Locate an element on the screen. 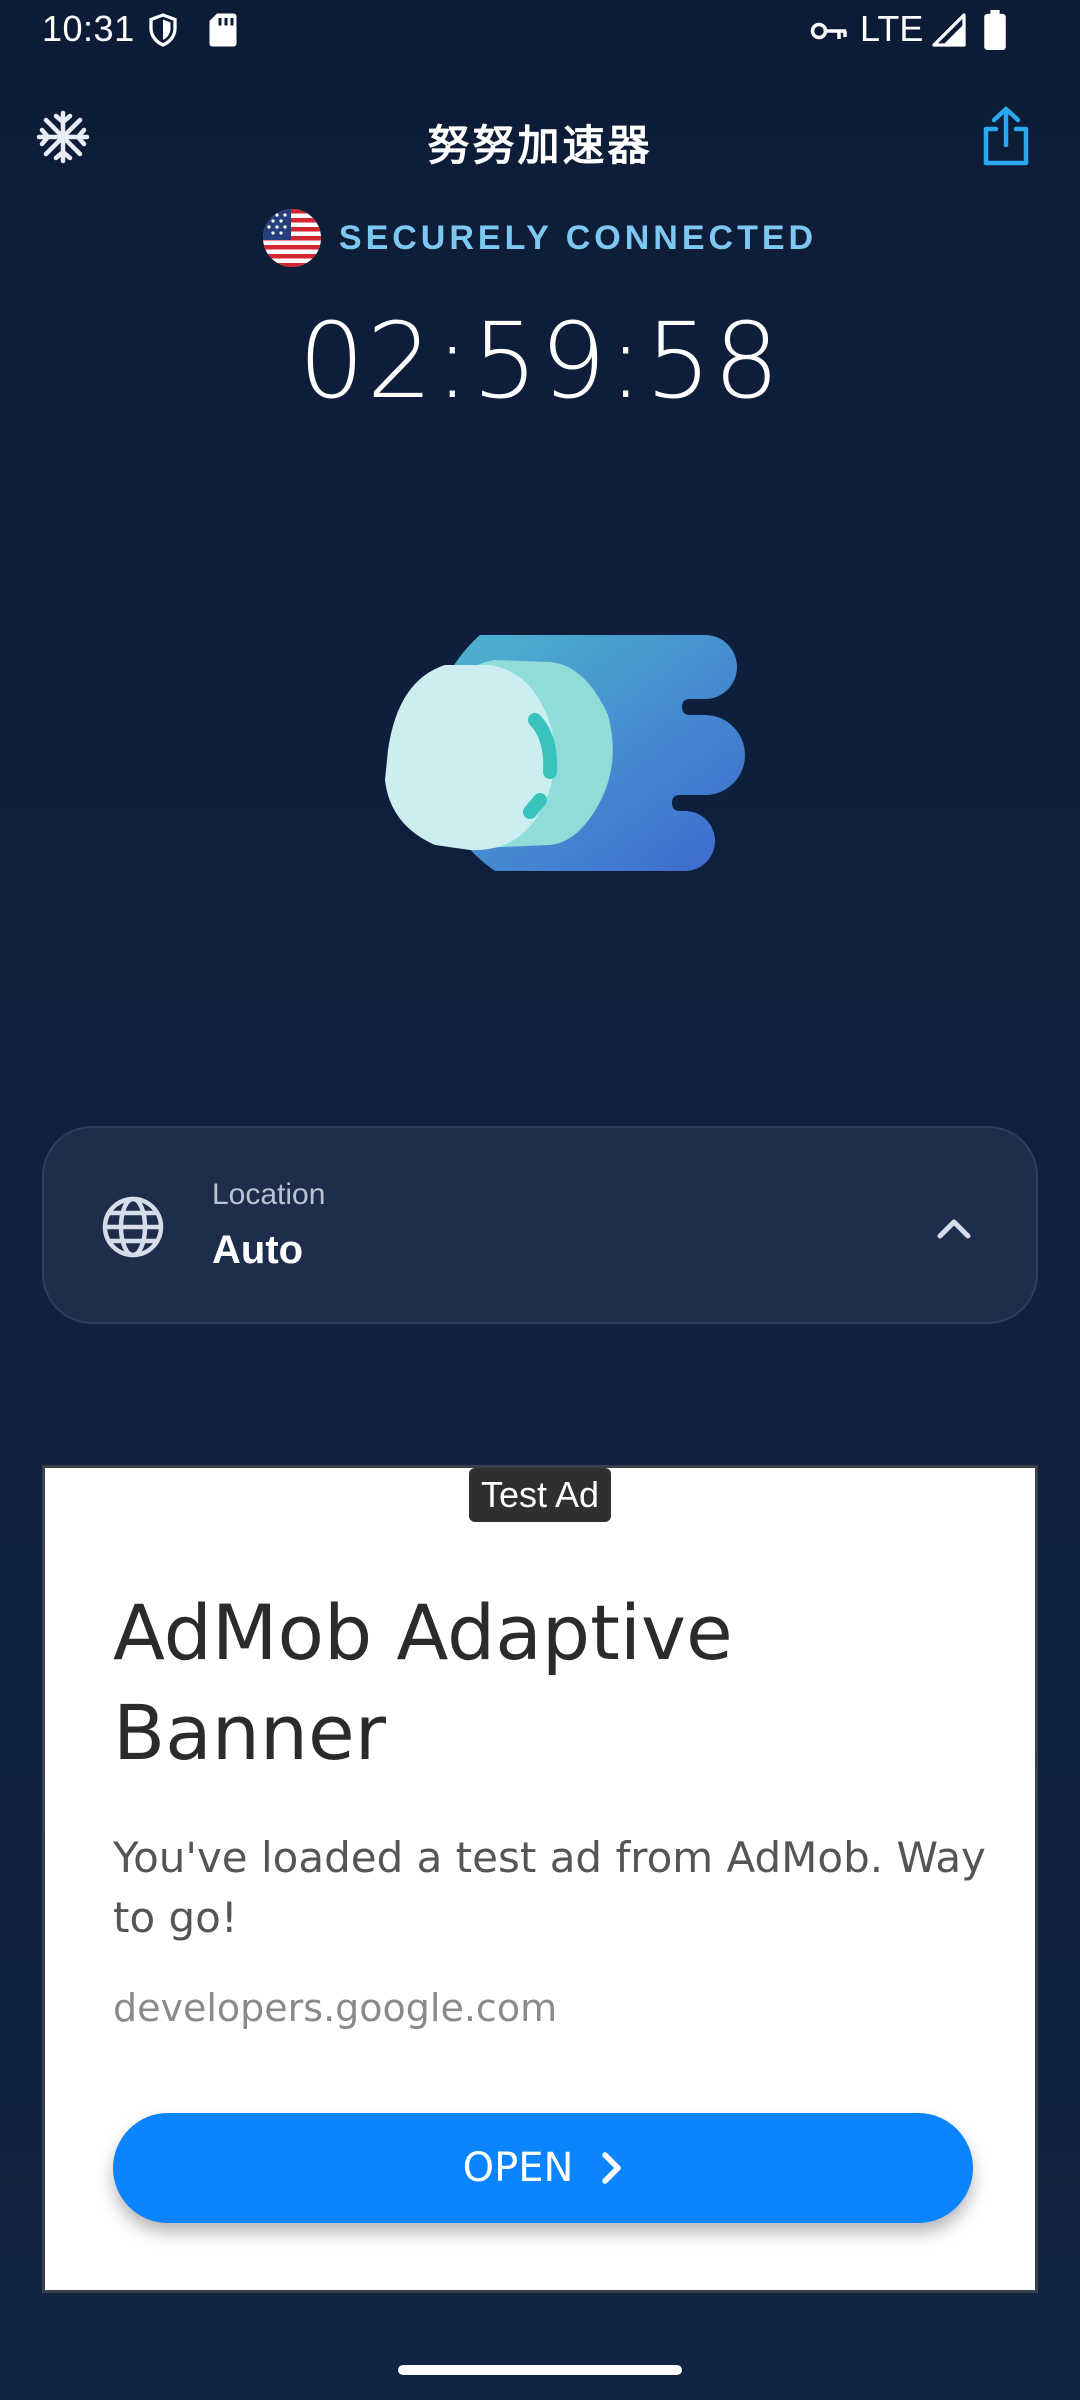  connection-status: SECURELY CONNECTED is located at coordinates (578, 237).